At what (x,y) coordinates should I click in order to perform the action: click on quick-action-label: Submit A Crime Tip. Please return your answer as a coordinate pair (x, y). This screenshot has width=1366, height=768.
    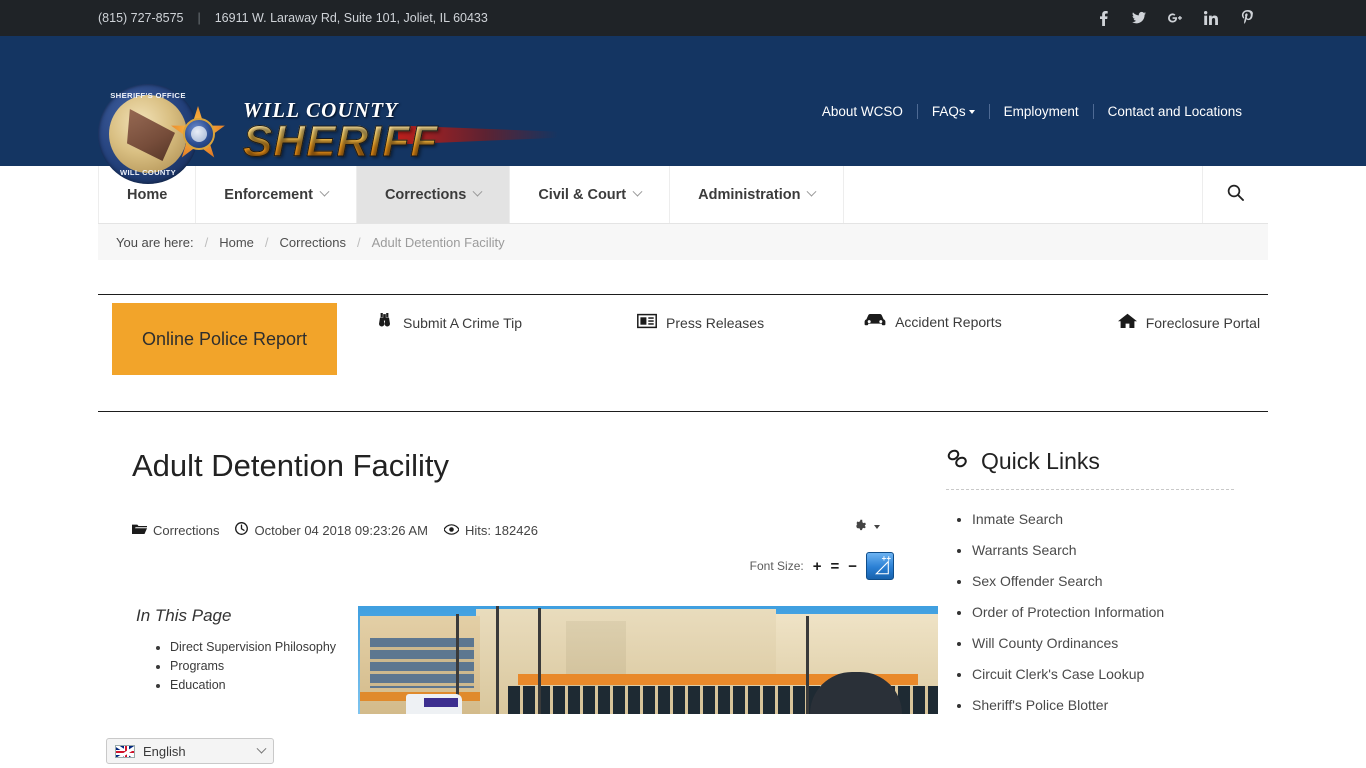
    Looking at the image, I should click on (463, 323).